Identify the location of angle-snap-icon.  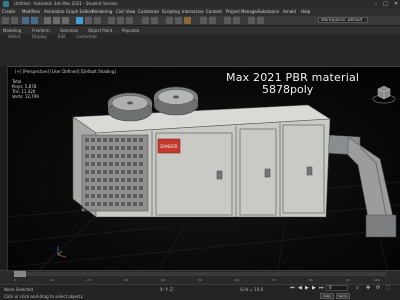
(120, 20).